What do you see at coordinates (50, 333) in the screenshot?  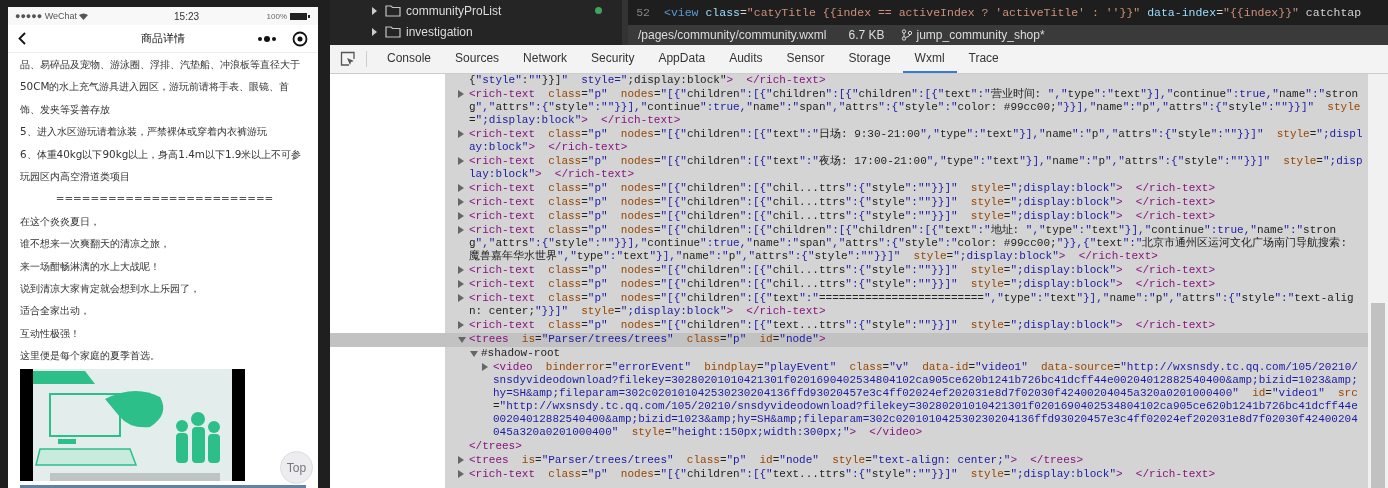 I see `paragraph: 互动性极强！` at bounding box center [50, 333].